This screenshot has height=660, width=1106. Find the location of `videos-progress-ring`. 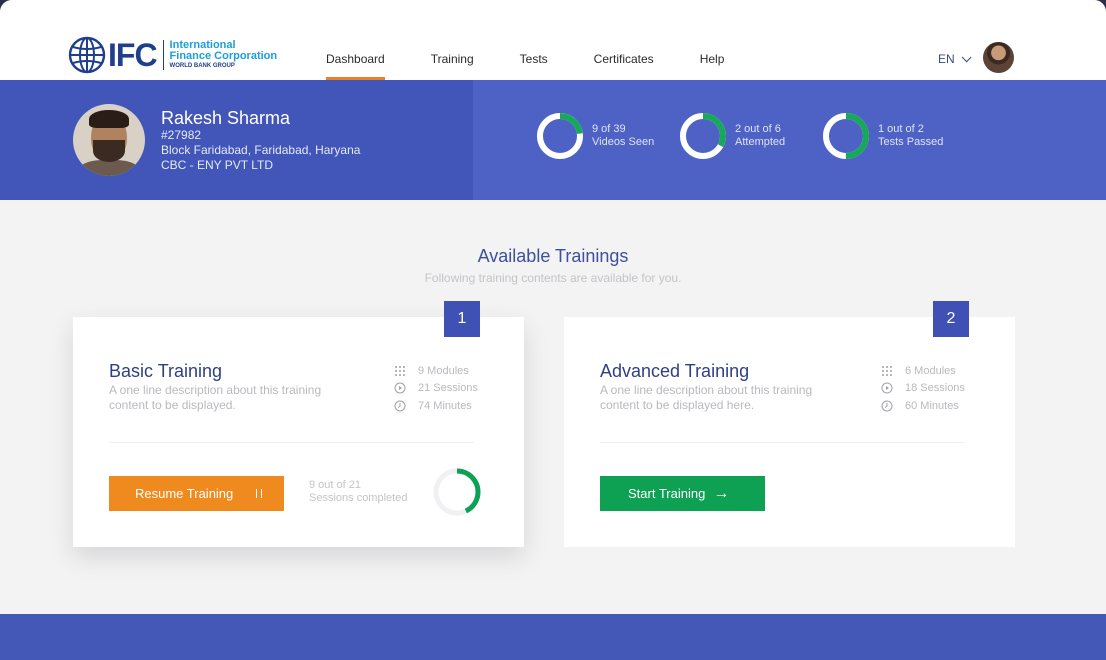

videos-progress-ring is located at coordinates (560, 136).